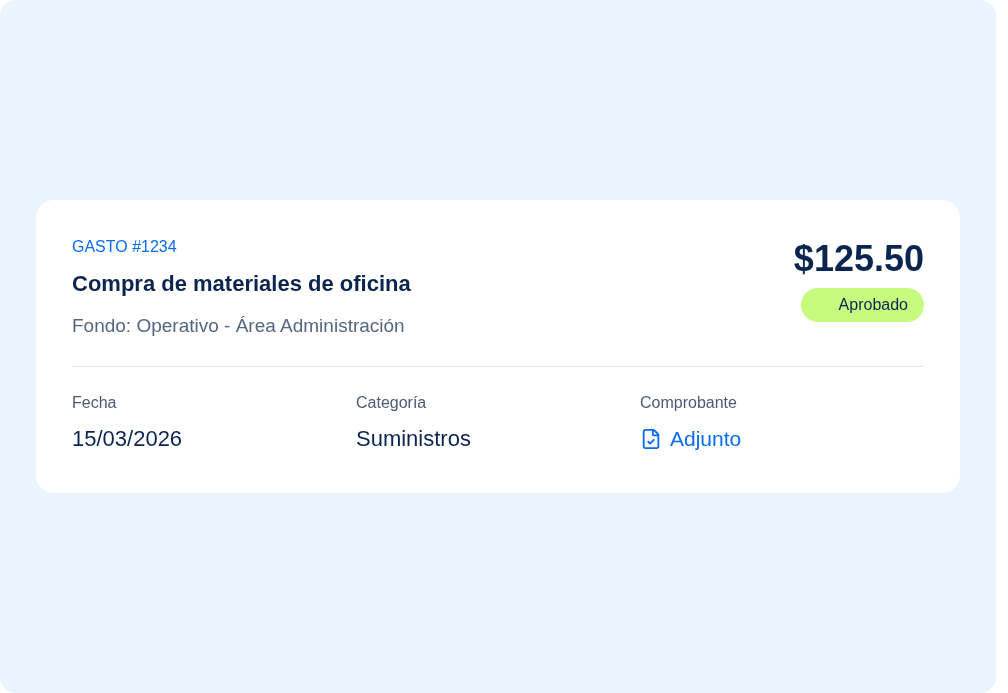 Image resolution: width=1008 pixels, height=693 pixels. Describe the element at coordinates (124, 247) in the screenshot. I see `expense-code: GASTO #1234` at that location.